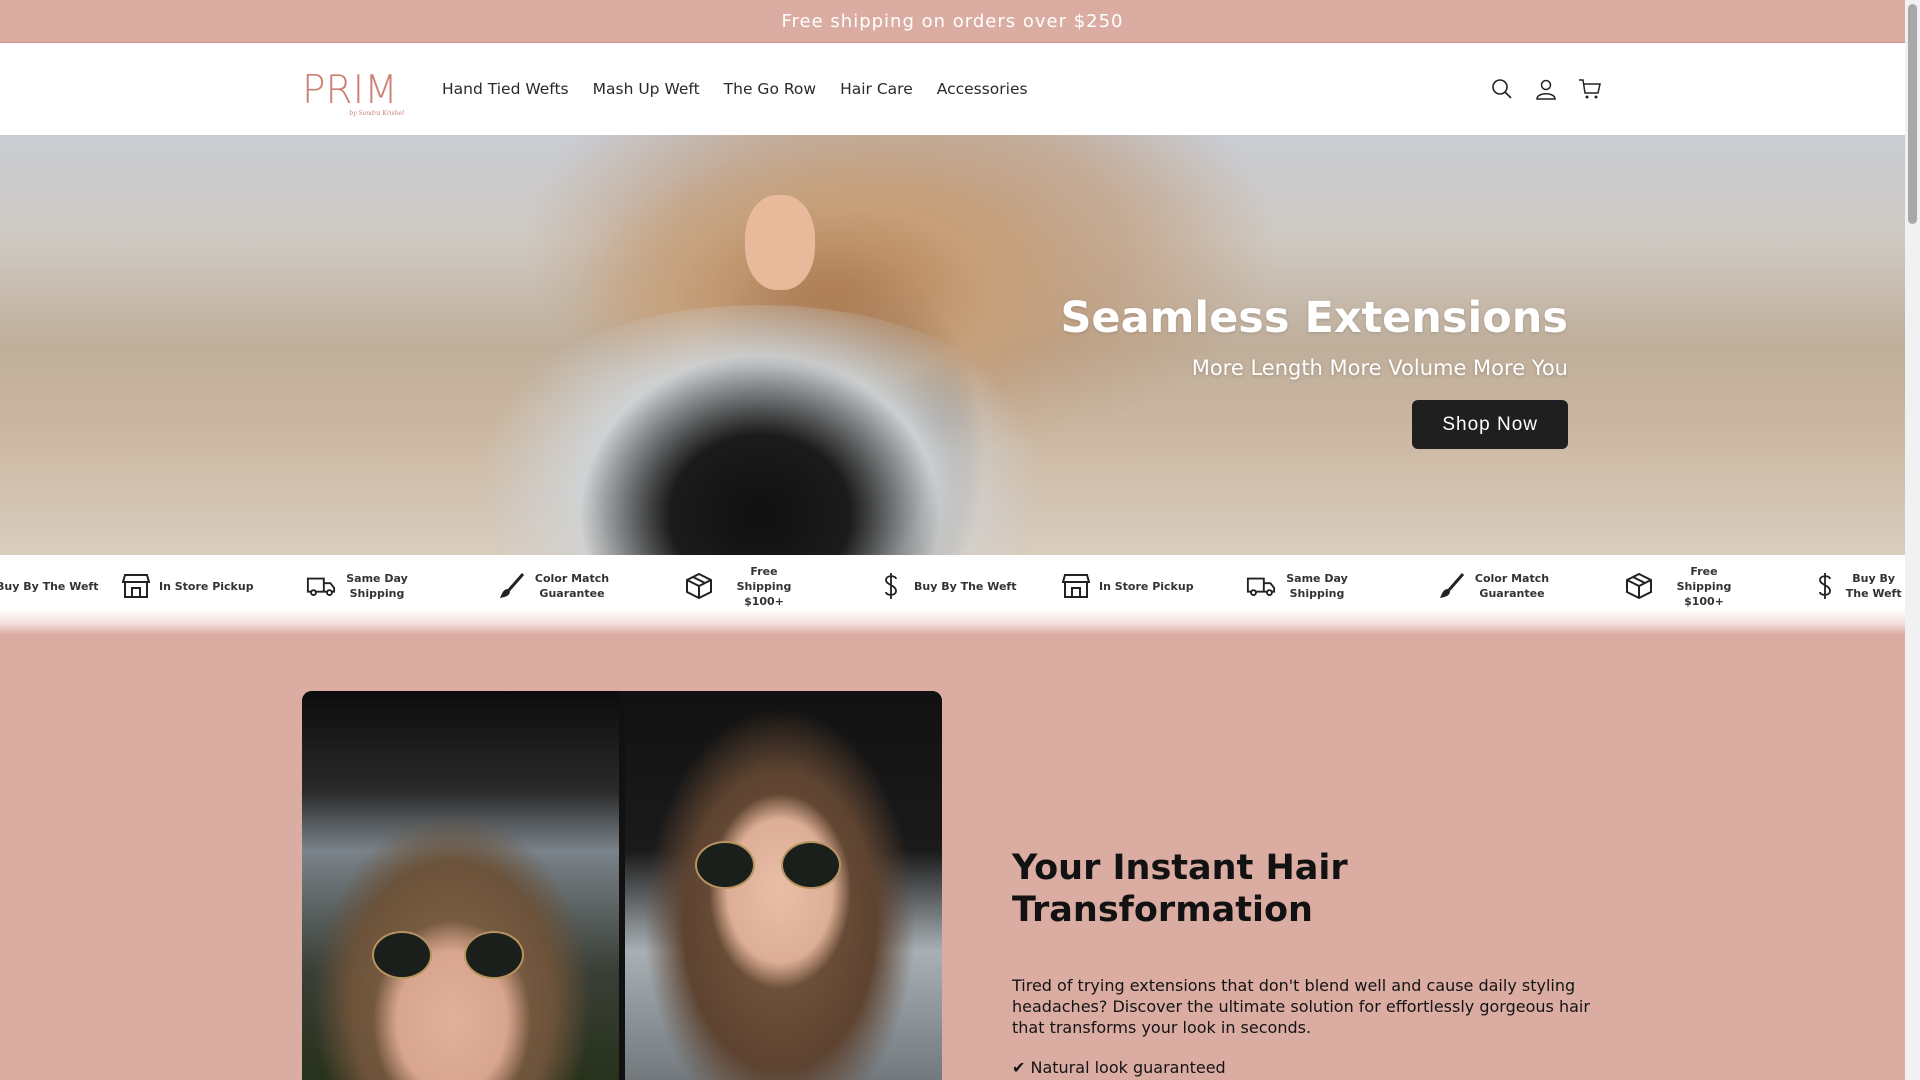 Image resolution: width=1920 pixels, height=1080 pixels. Describe the element at coordinates (1912, 540) in the screenshot. I see `page-scrollbar` at that location.